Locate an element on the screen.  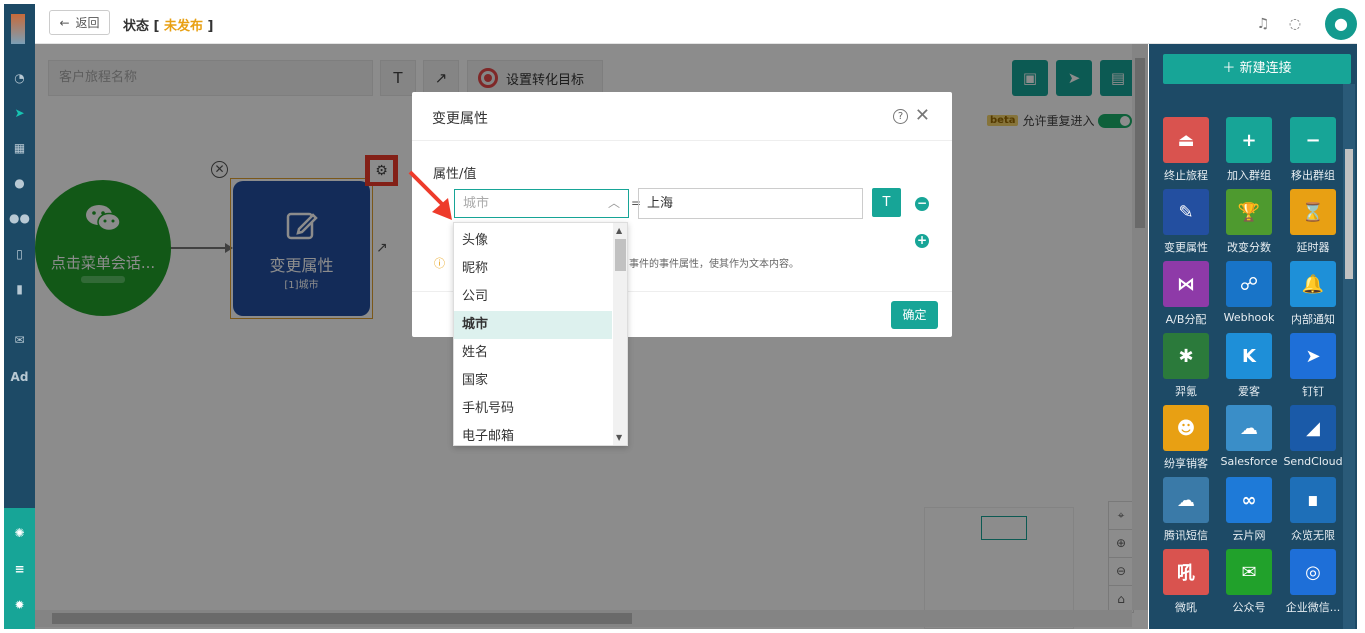
component-icon: ⌛ is located at coordinates (1313, 212).